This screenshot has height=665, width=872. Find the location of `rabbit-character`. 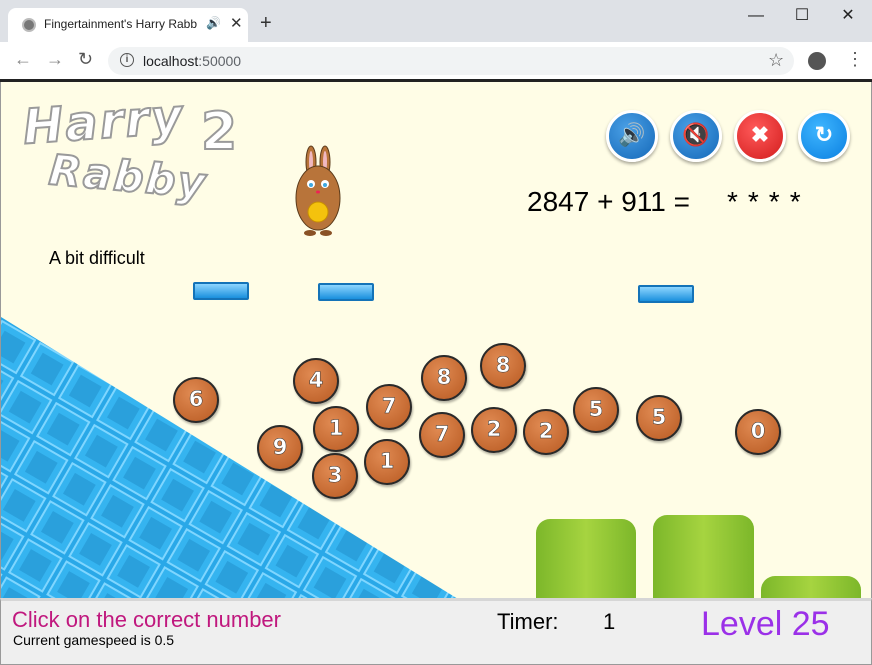

rabbit-character is located at coordinates (318, 190).